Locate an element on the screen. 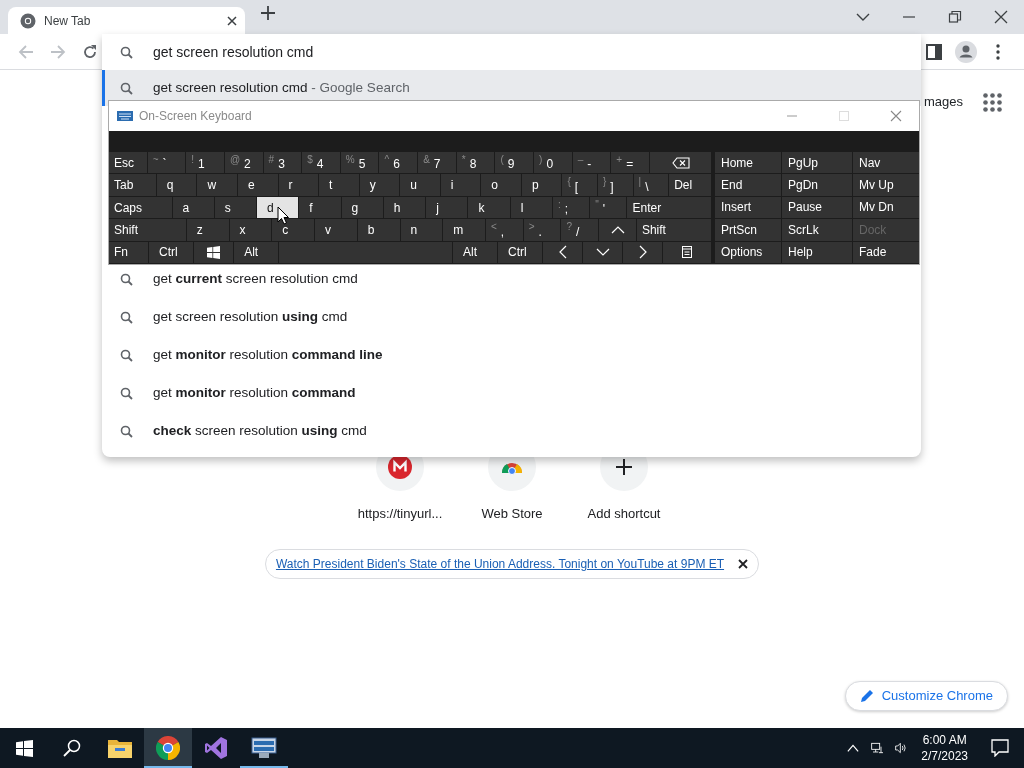 This screenshot has width=1024, height=768. key: Insert is located at coordinates (748, 207).